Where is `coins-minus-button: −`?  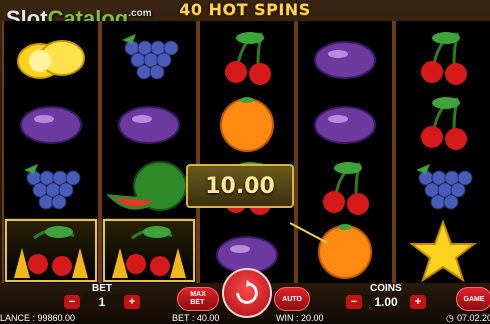 coins-minus-button: − is located at coordinates (354, 302).